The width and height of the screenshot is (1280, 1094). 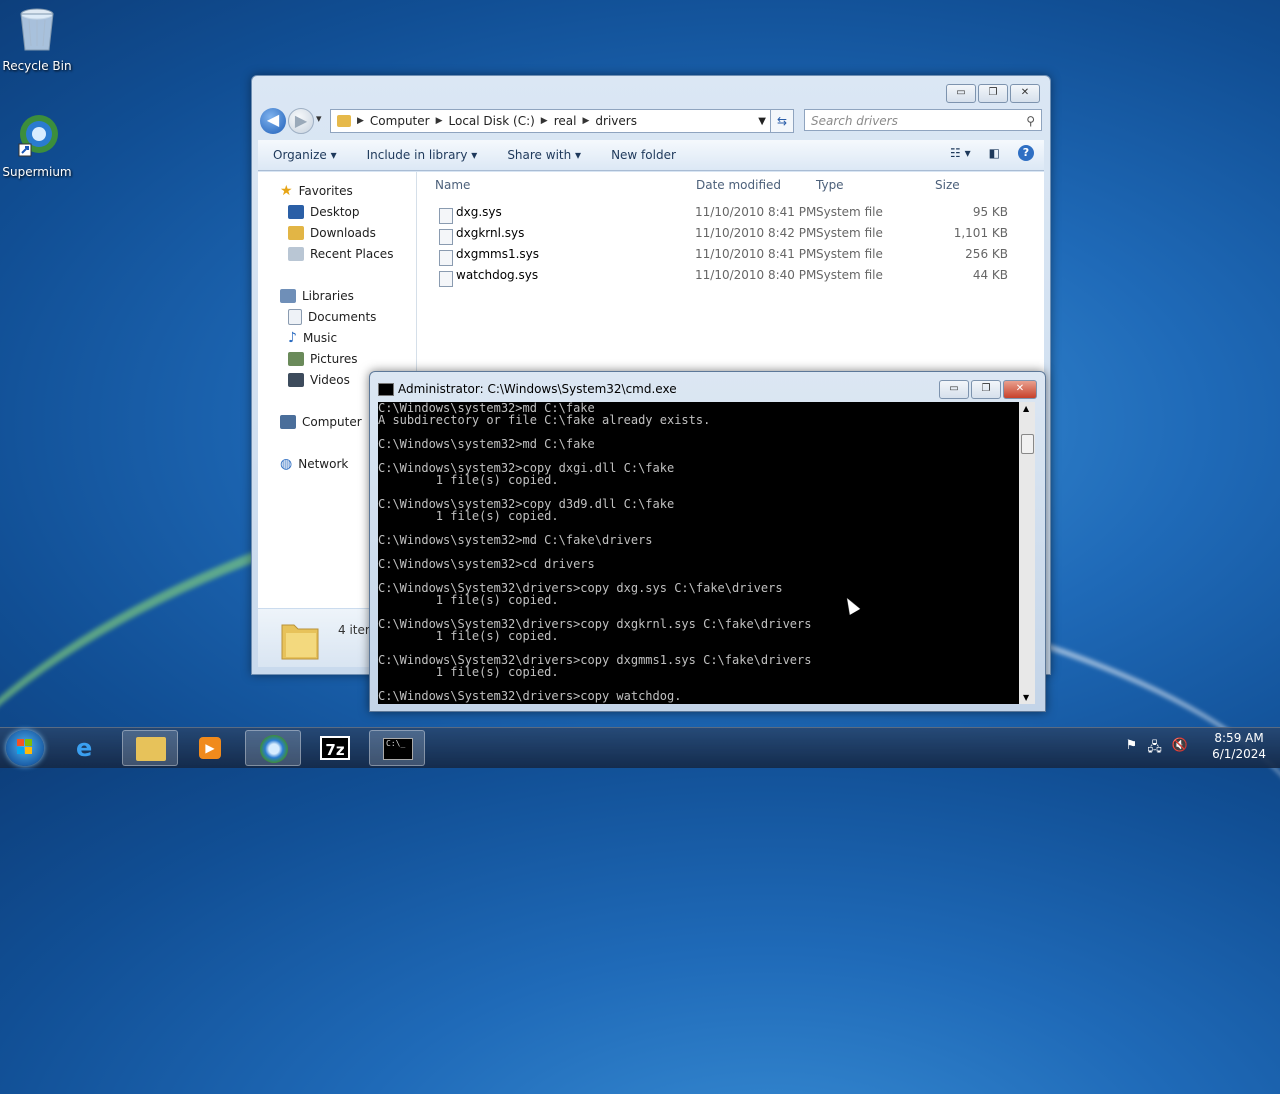 I want to click on file-name: dxg.sys, so click(x=479, y=212).